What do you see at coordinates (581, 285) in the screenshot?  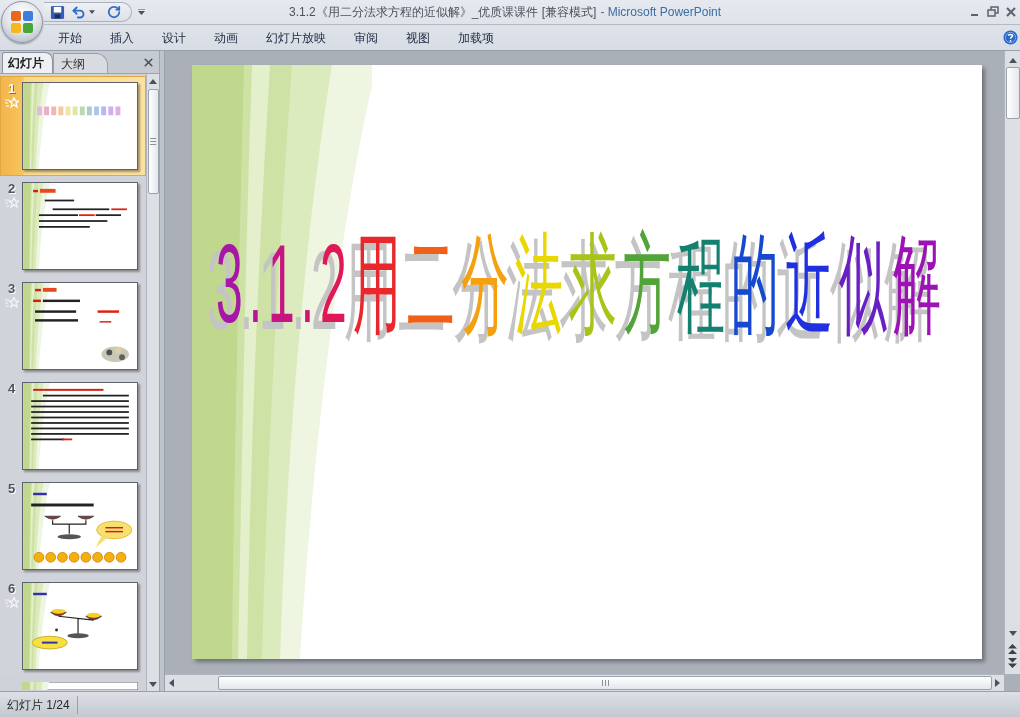 I see `slide-title: 3.1.2用二分法求方程的近似解` at bounding box center [581, 285].